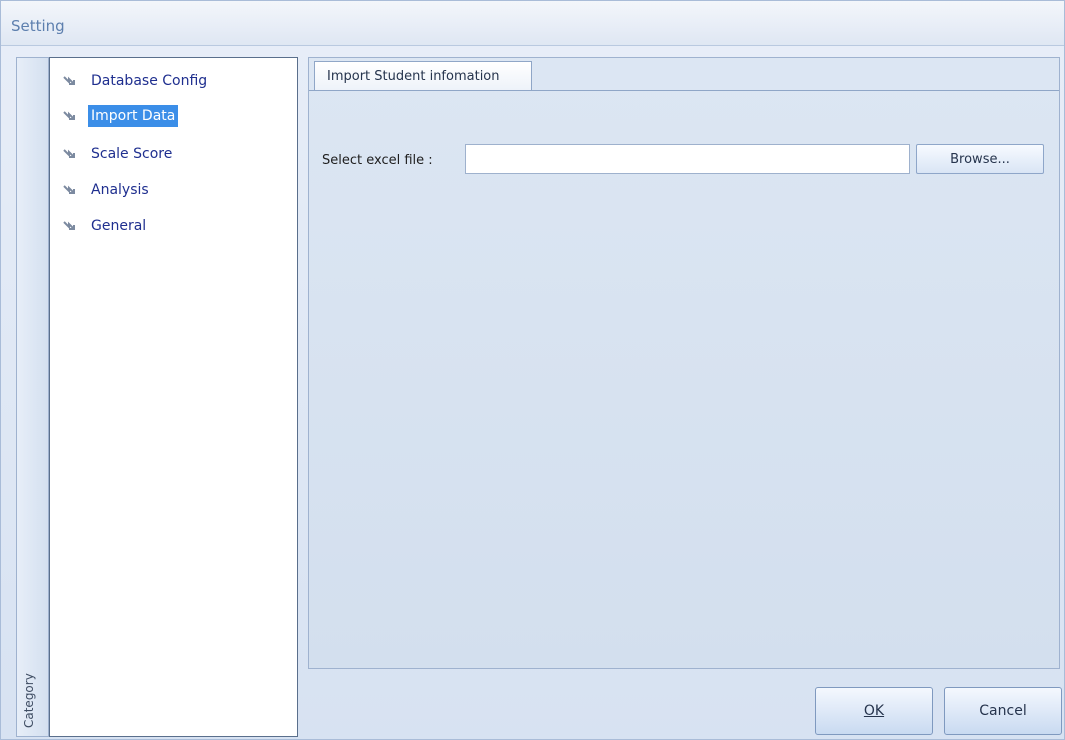 The image size is (1065, 740). Describe the element at coordinates (149, 81) in the screenshot. I see `tree-item-label: Database Config` at that location.